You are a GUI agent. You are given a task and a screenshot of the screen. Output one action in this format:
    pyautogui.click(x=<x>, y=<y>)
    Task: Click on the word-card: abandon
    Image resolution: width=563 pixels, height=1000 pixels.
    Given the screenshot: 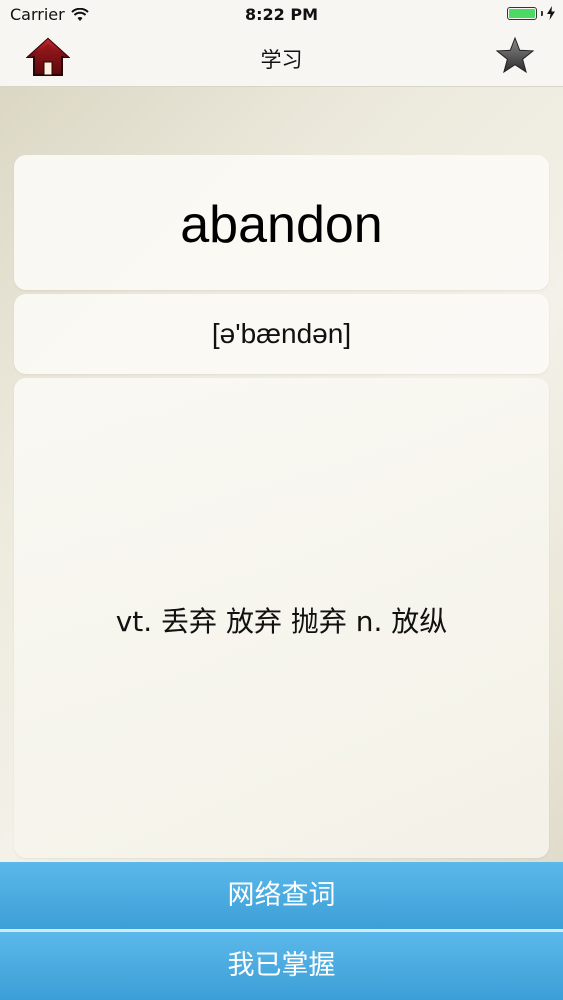 What is the action you would take?
    pyautogui.click(x=281, y=222)
    